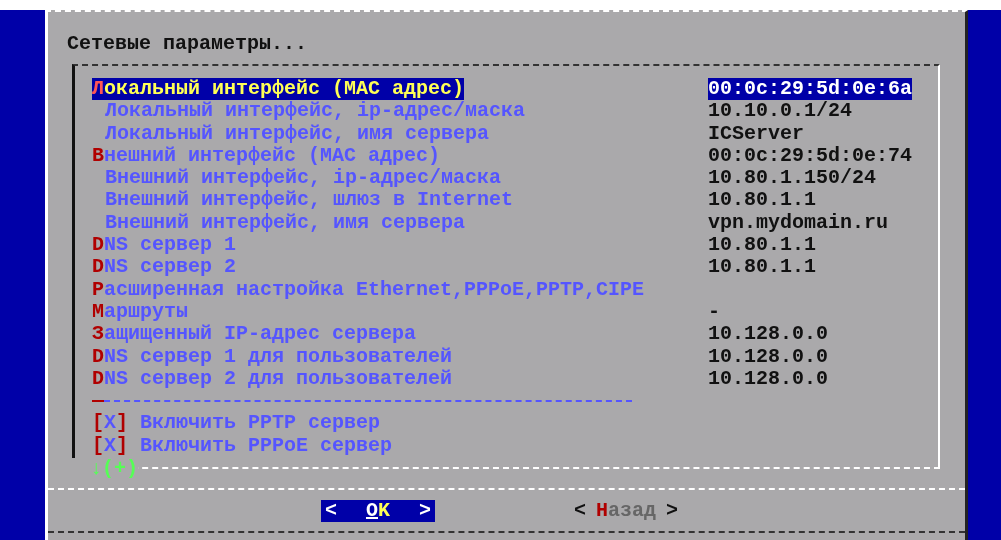 The image size is (1001, 540). Describe the element at coordinates (278, 89) in the screenshot. I see `menu-item: Локальный интерфейс (MAC адрес)` at that location.